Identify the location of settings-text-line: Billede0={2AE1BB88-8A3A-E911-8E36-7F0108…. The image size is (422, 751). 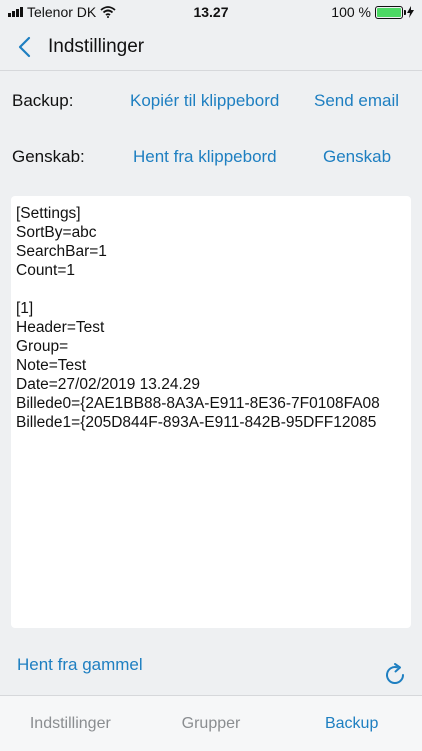
(198, 403).